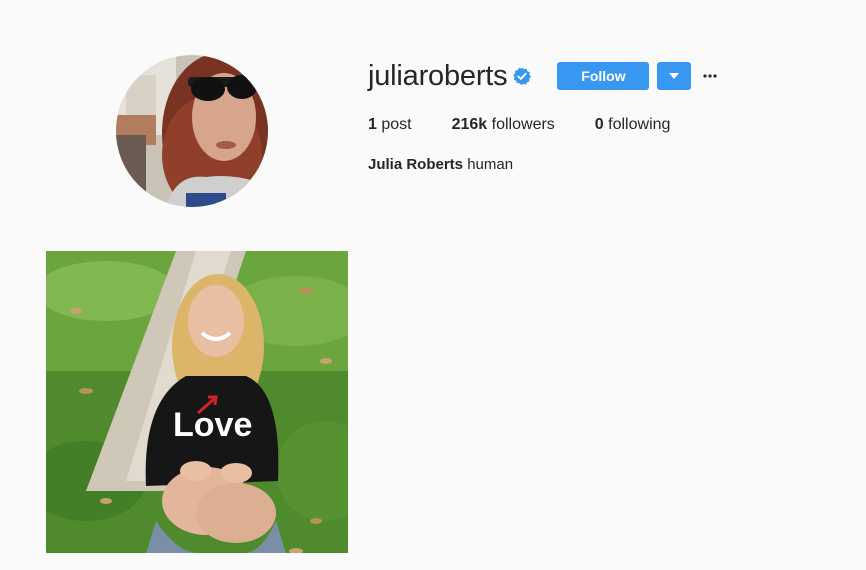  What do you see at coordinates (469, 124) in the screenshot?
I see `followers-count: 216k` at bounding box center [469, 124].